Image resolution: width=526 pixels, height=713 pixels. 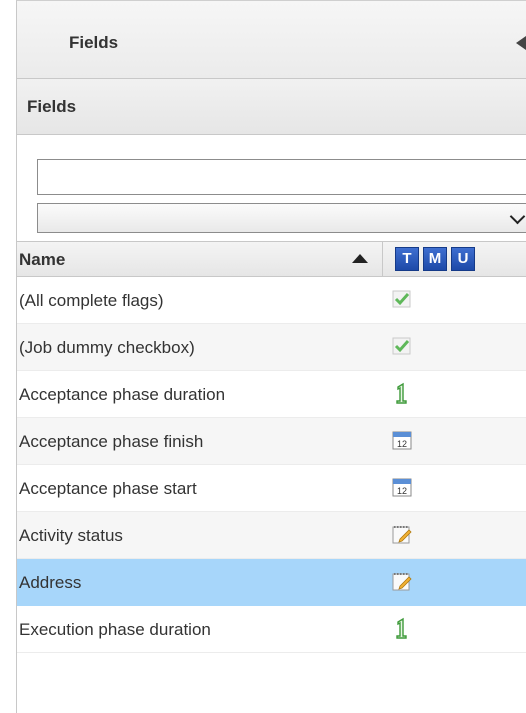 I want to click on field-name: Activity status, so click(x=71, y=535).